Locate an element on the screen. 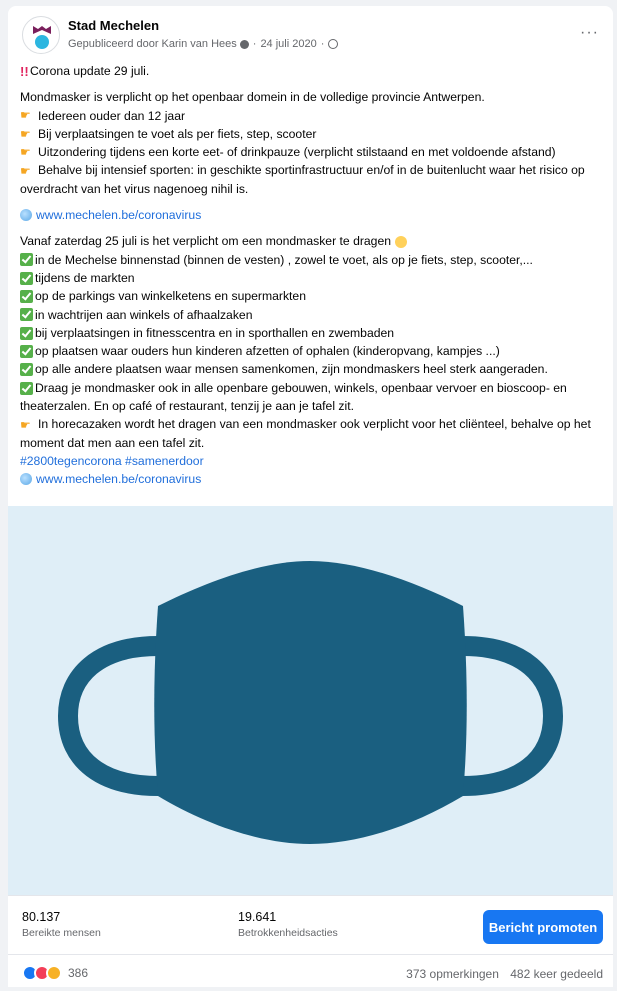 The image size is (617, 991). exclamation-icon: !! is located at coordinates (24, 71).